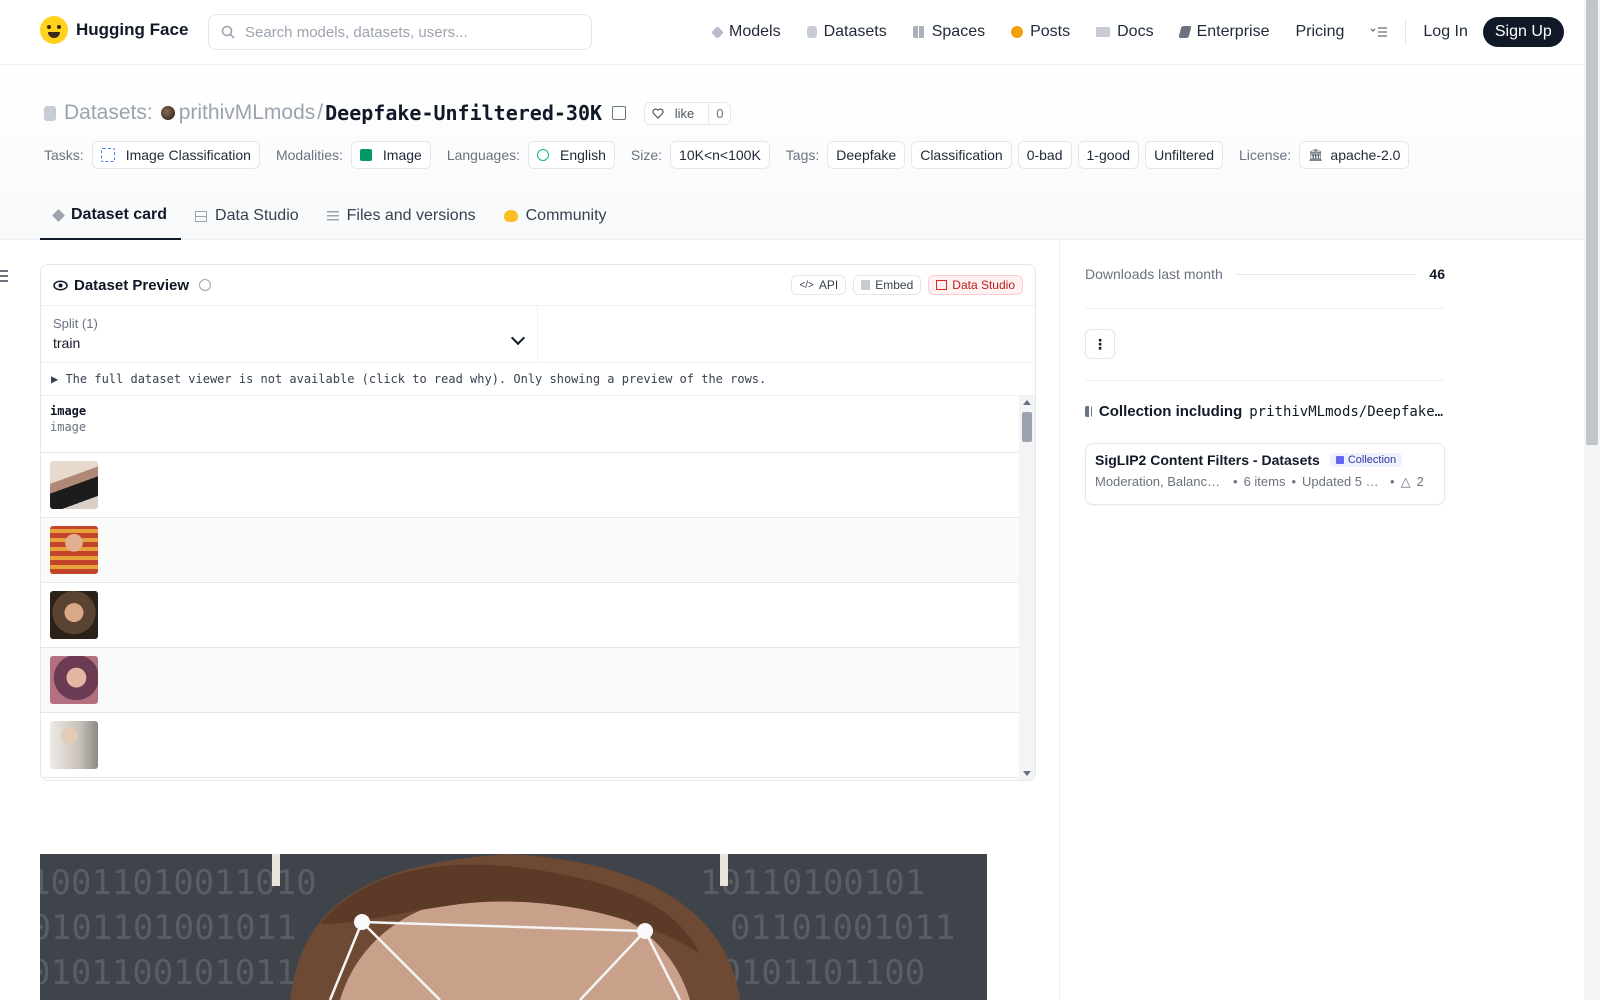 The image size is (1600, 1000). I want to click on task-tag: Image Classification, so click(175, 155).